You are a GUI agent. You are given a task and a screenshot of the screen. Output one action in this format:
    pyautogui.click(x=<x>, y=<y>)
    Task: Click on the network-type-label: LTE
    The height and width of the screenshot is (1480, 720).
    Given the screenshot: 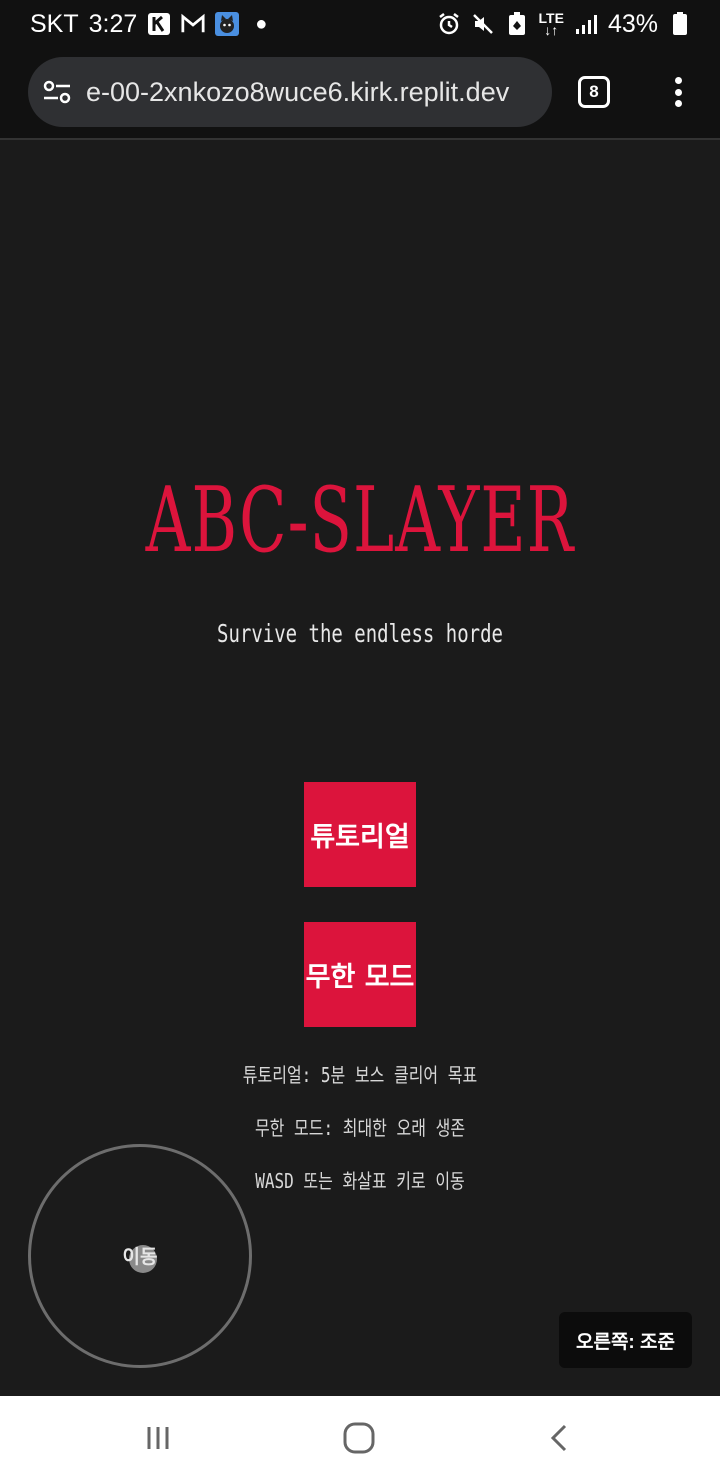 What is the action you would take?
    pyautogui.click(x=551, y=18)
    